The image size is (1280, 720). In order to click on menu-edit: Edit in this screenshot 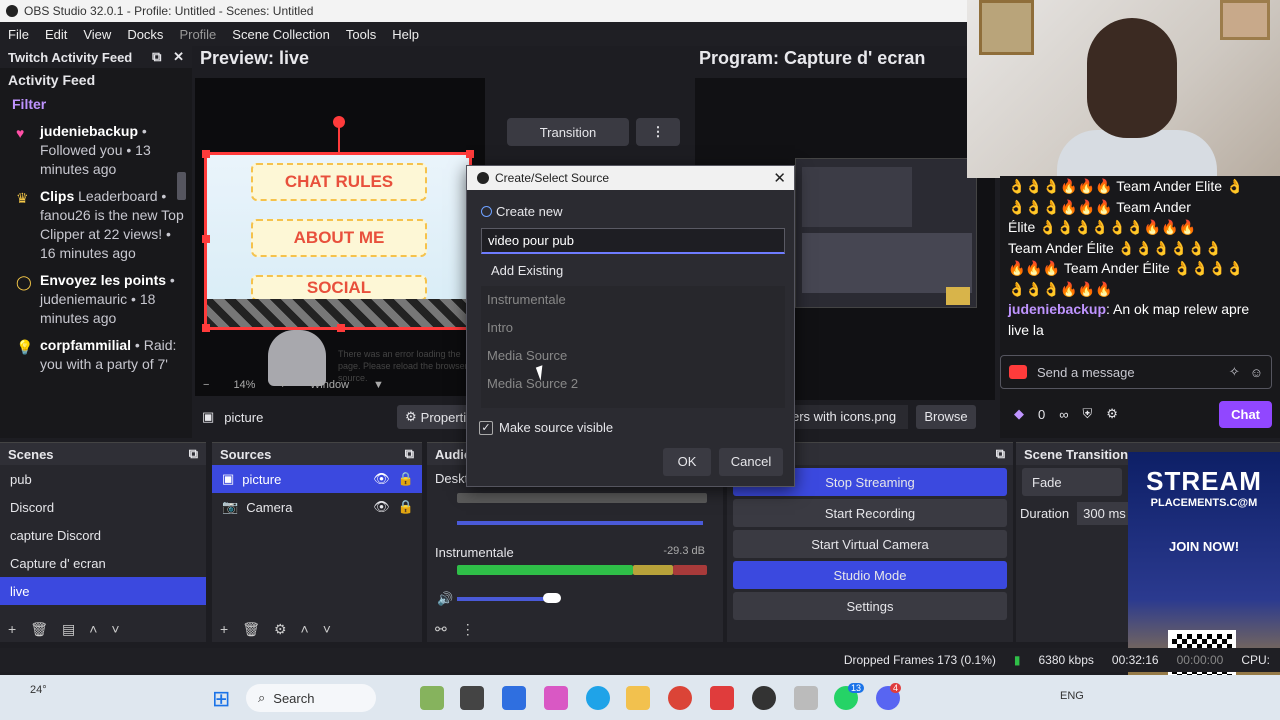, I will do `click(56, 34)`.